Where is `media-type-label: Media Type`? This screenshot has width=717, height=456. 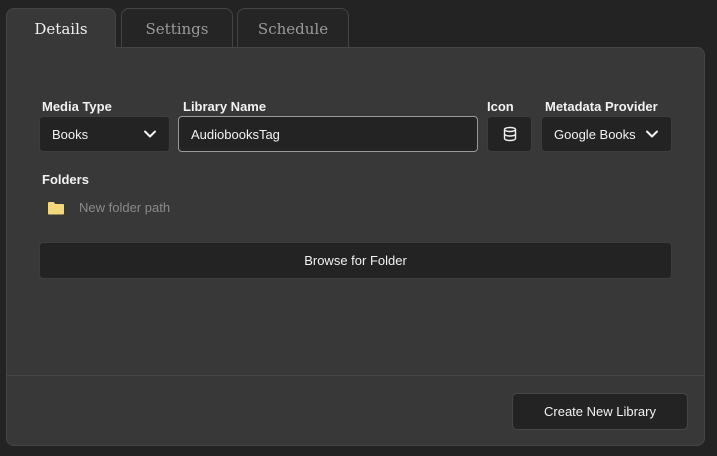 media-type-label: Media Type is located at coordinates (77, 106).